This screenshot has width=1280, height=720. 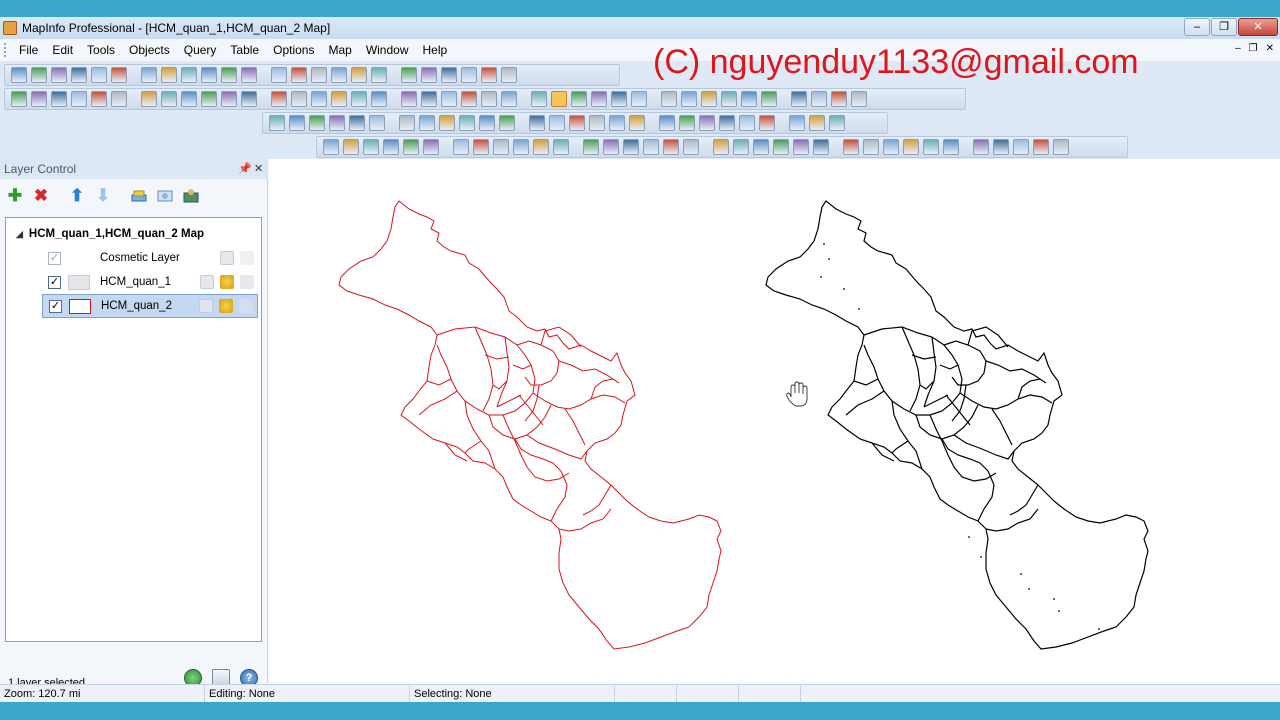 I want to click on menu-edit: Edit, so click(x=62, y=50).